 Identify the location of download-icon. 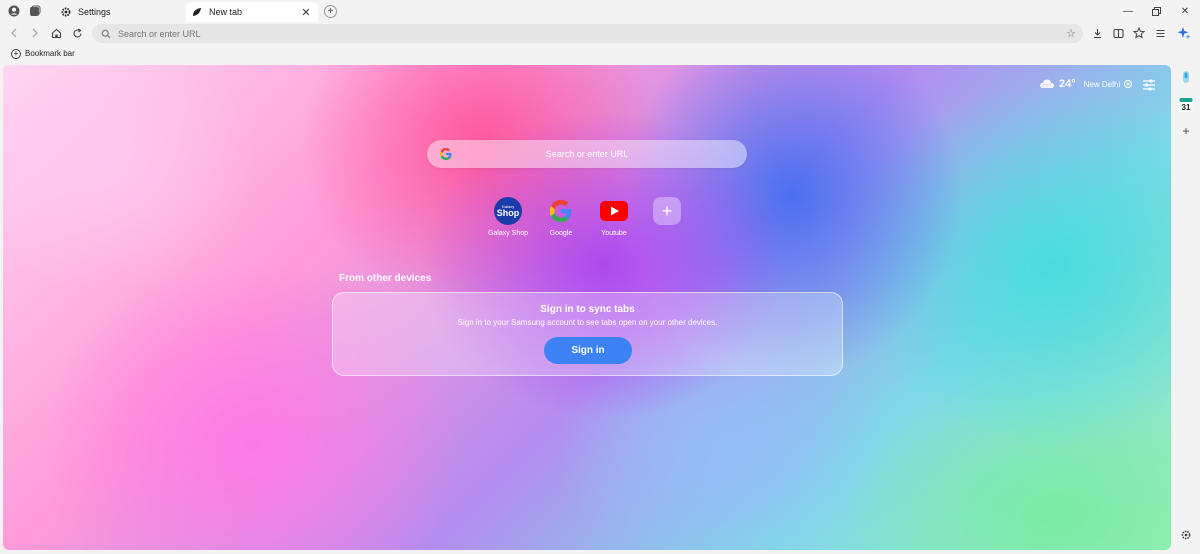
(1097, 33).